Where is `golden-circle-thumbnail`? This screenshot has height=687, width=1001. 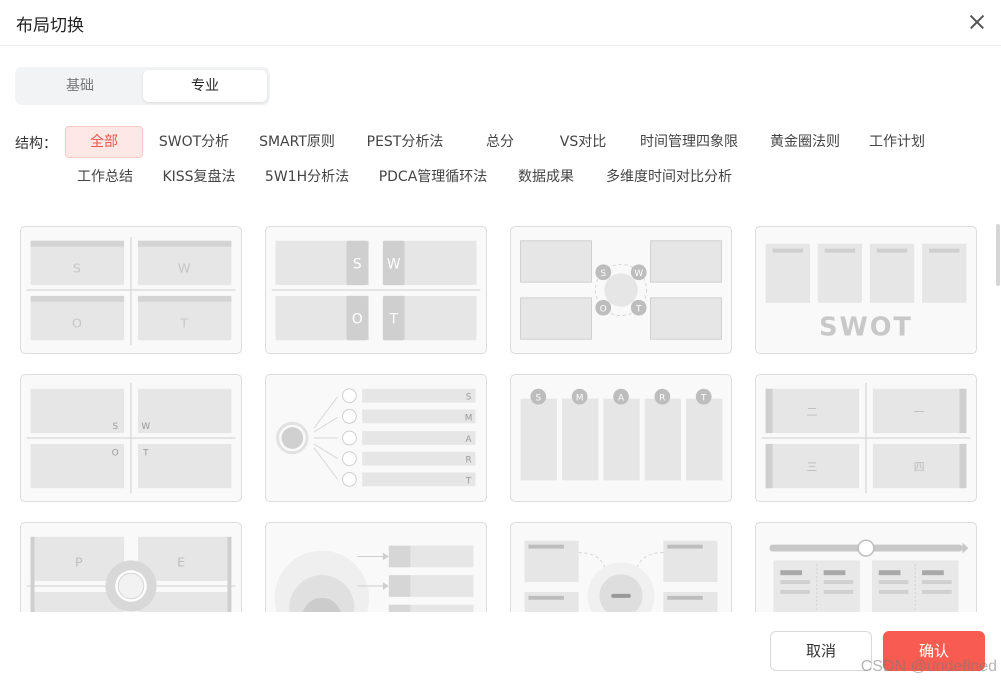 golden-circle-thumbnail is located at coordinates (374, 578).